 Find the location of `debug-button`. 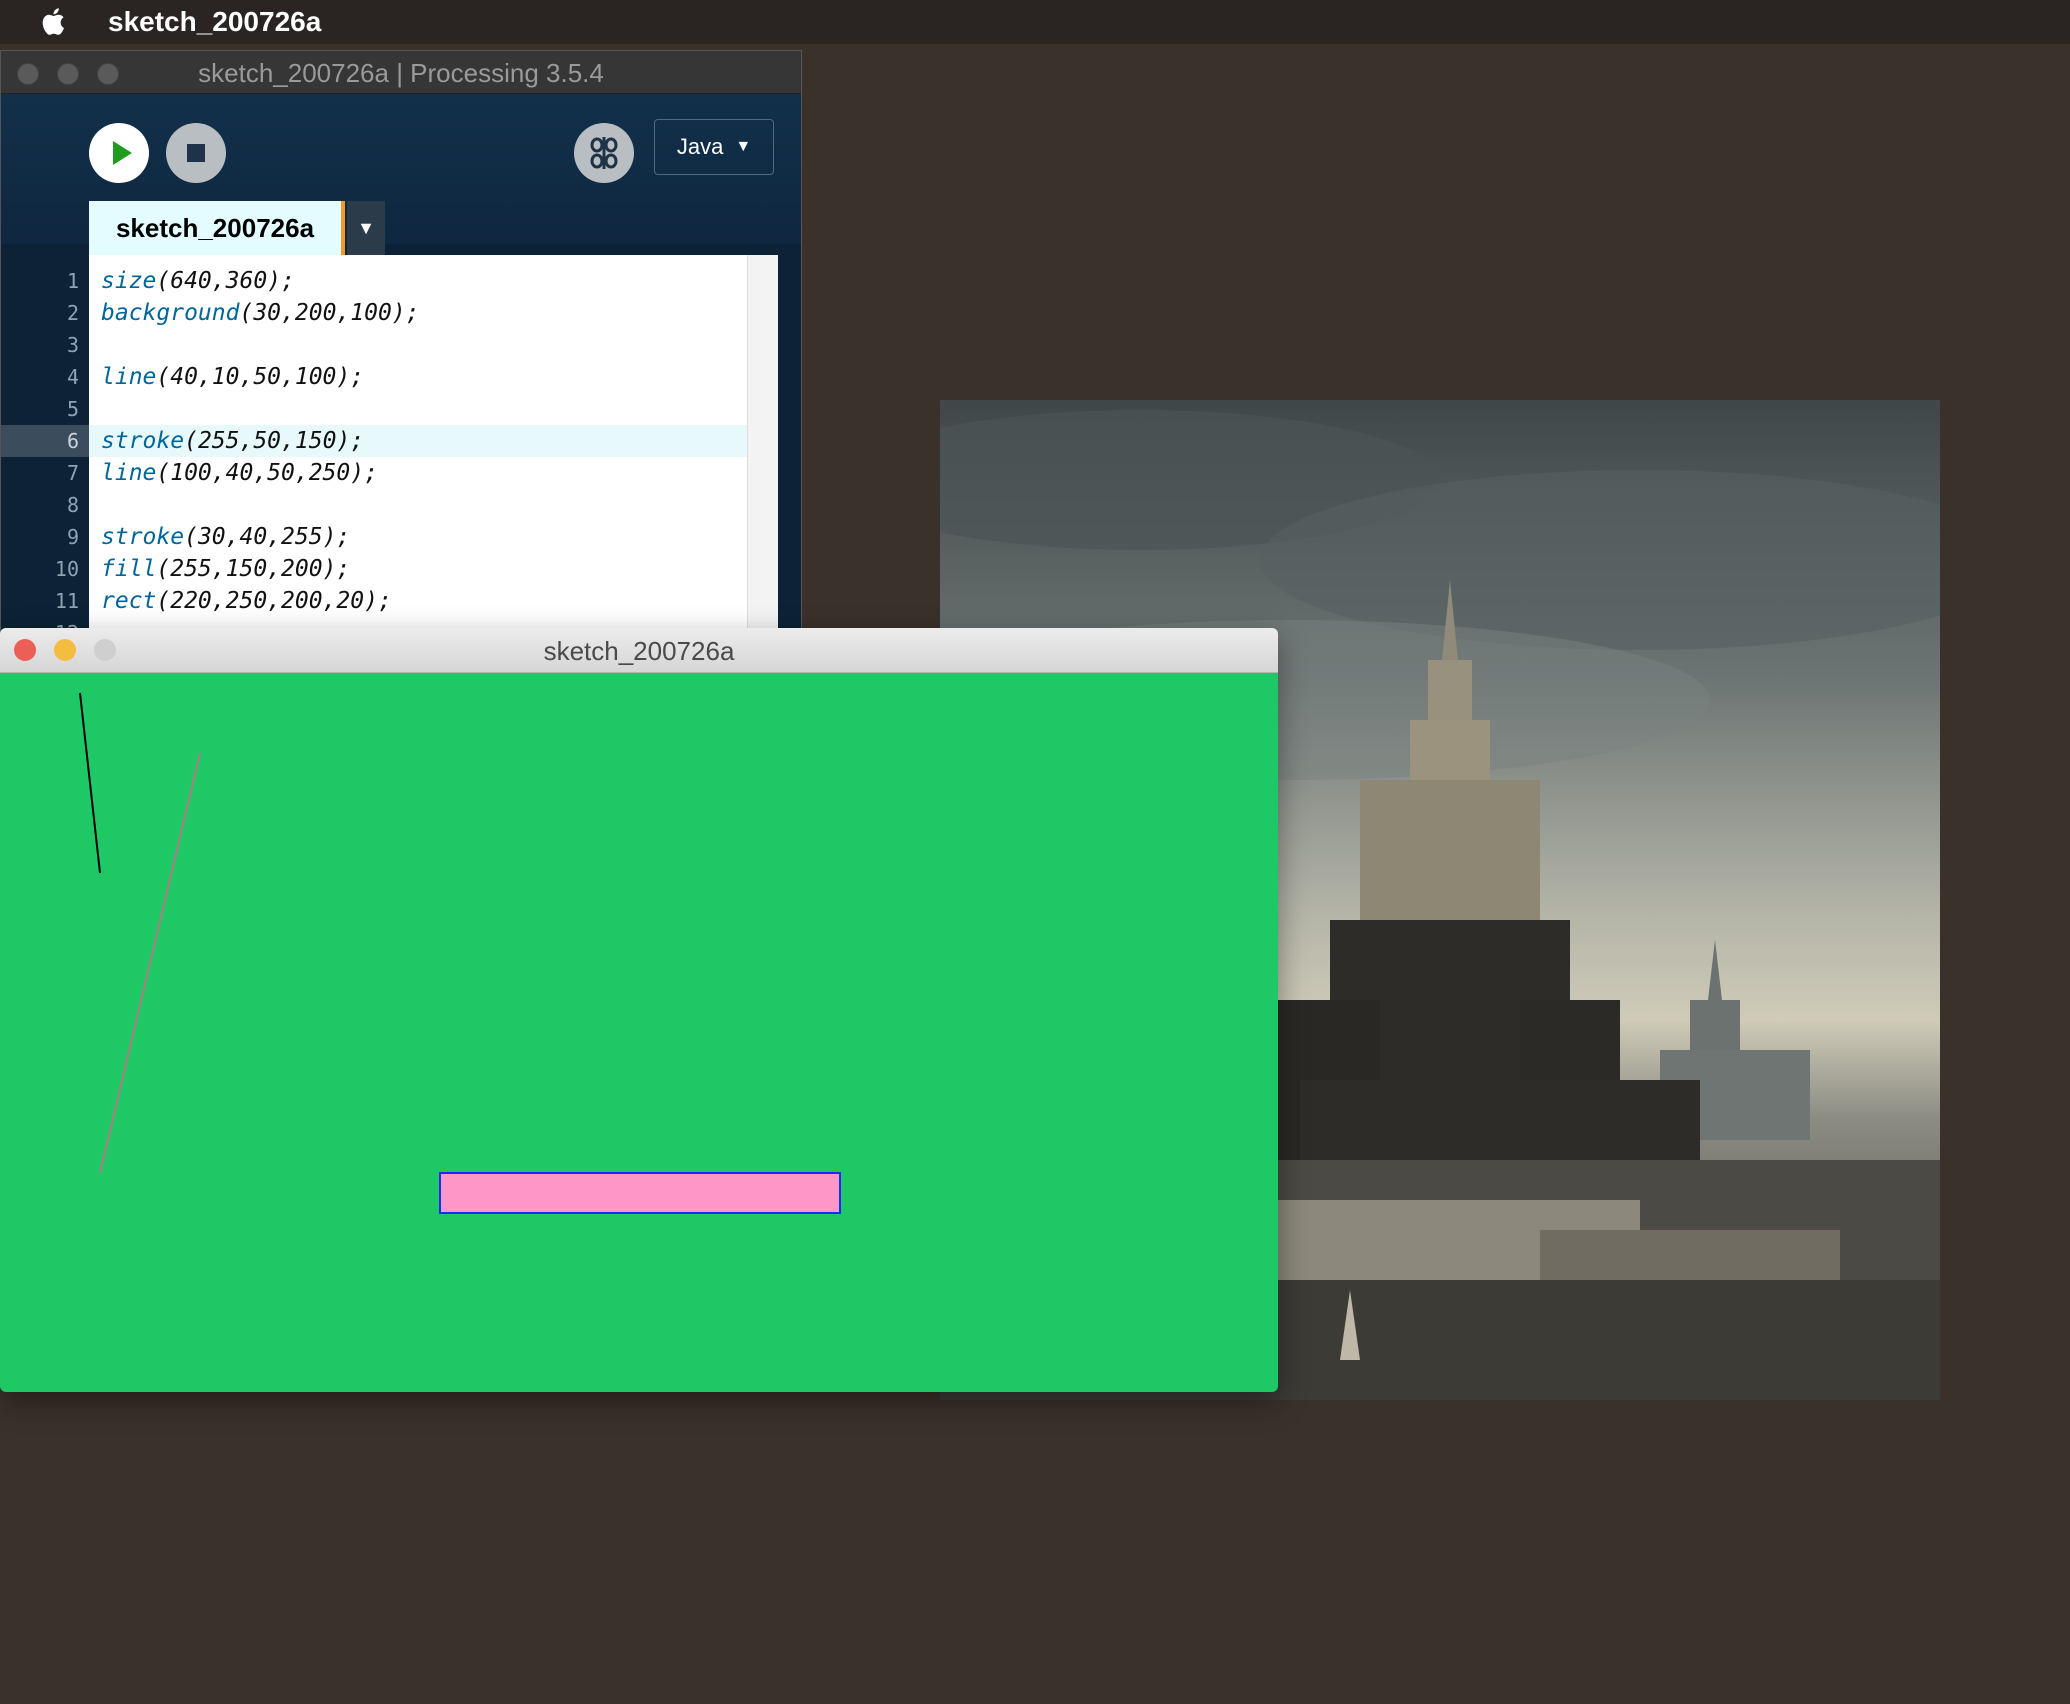

debug-button is located at coordinates (604, 153).